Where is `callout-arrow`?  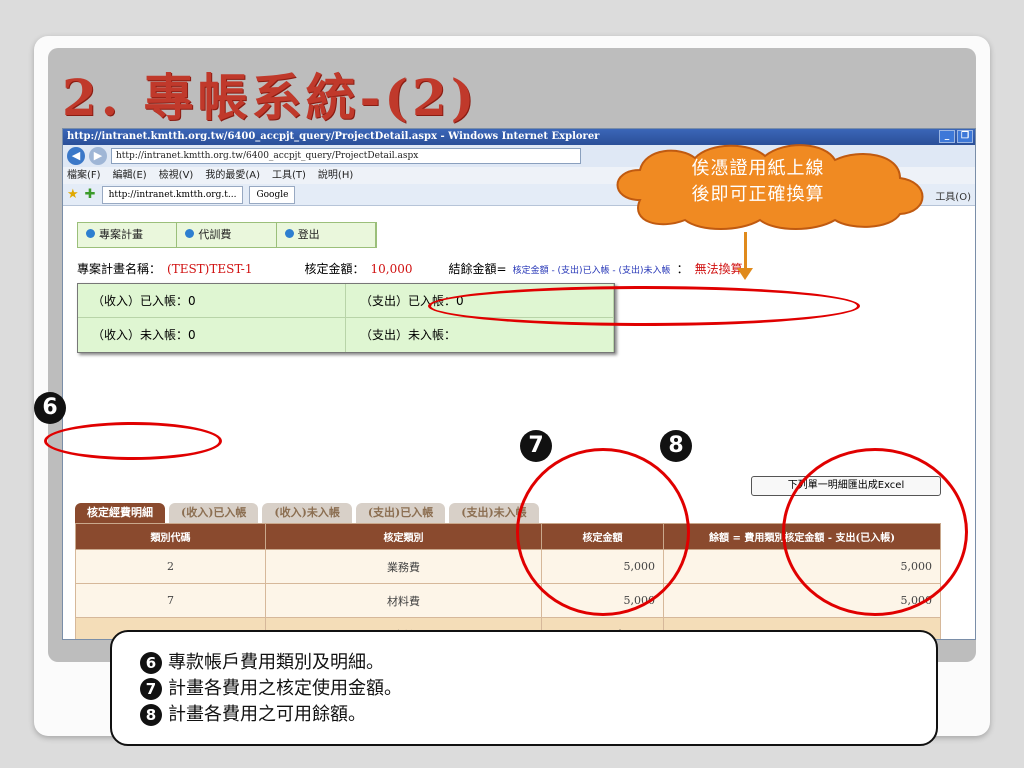 callout-arrow is located at coordinates (745, 252).